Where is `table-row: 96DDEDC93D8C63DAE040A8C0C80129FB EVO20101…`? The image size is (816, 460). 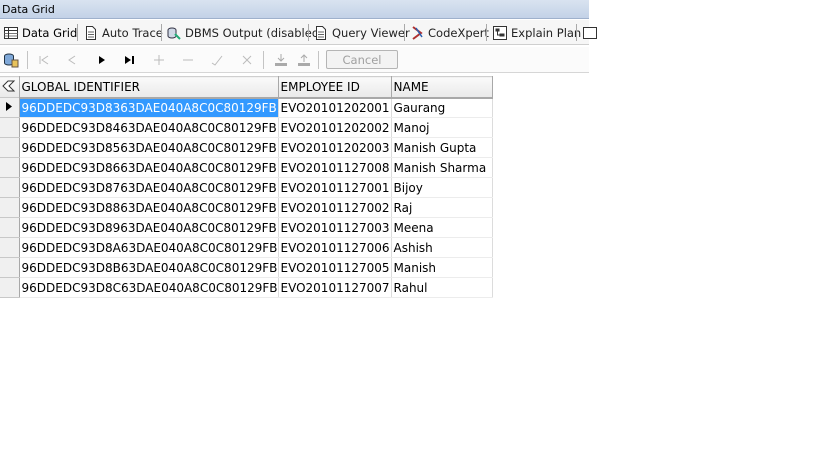 table-row: 96DDEDC93D8C63DAE040A8C0C80129FB EVO20101… is located at coordinates (246, 287).